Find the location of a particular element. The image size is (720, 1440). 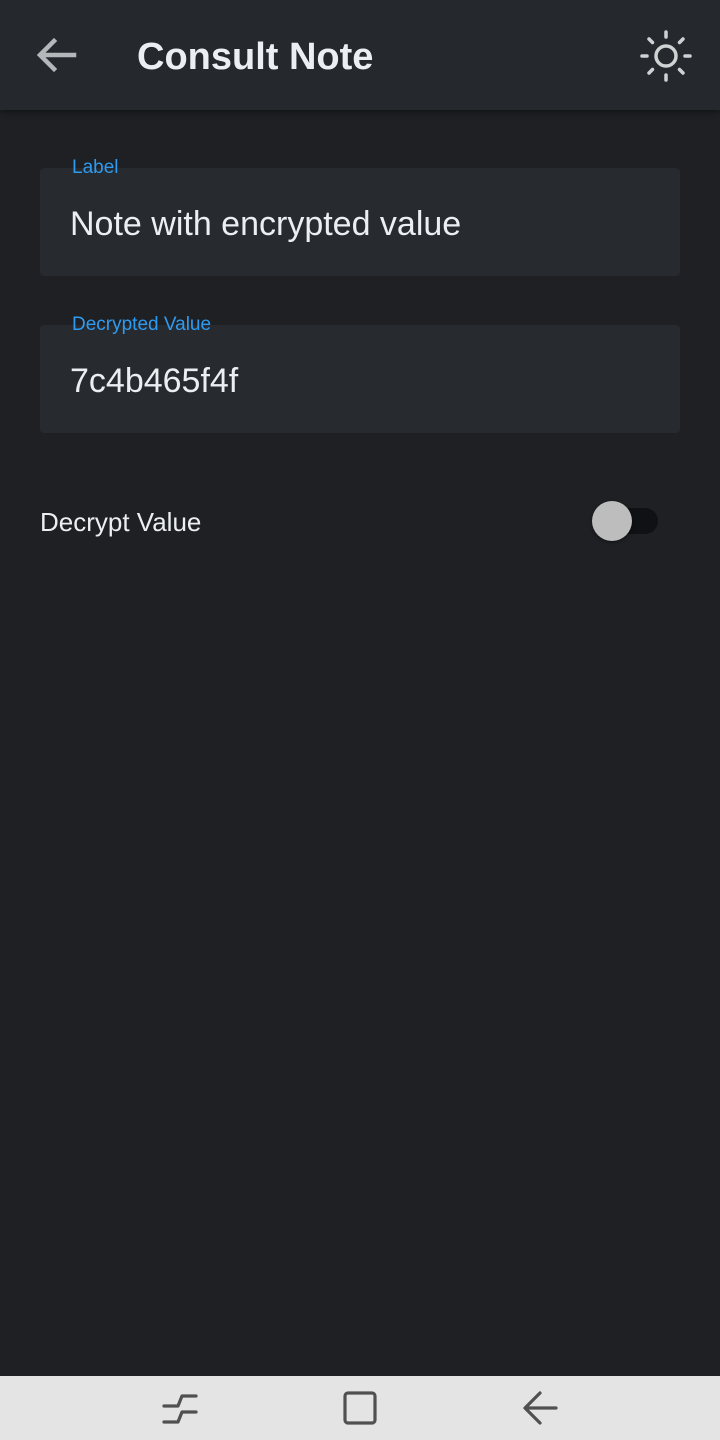

home-icon is located at coordinates (360, 1408).